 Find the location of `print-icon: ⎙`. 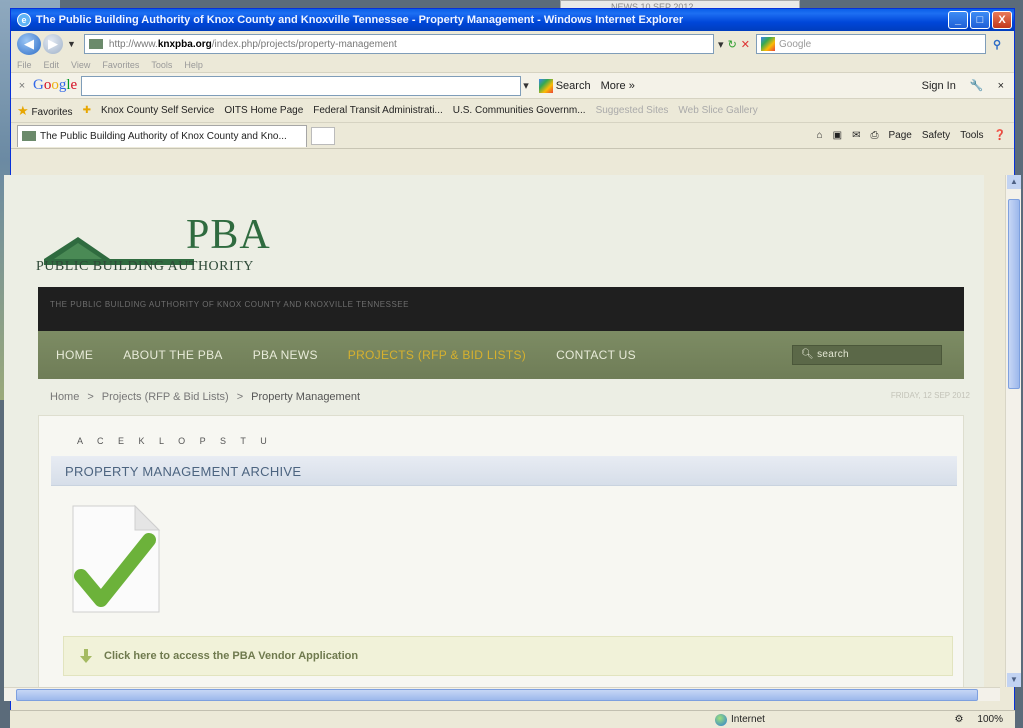

print-icon: ⎙ is located at coordinates (874, 135).